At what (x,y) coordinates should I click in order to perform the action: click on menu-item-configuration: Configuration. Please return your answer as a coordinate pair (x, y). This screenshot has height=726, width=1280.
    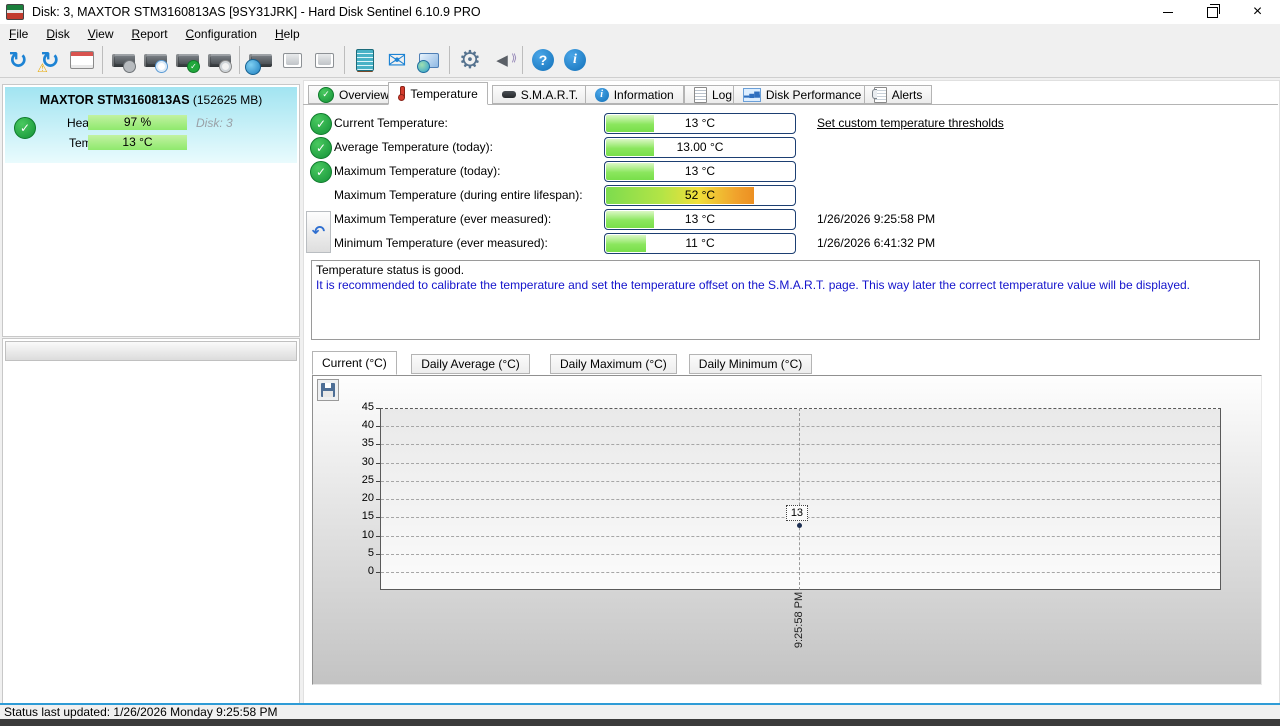
    Looking at the image, I should click on (221, 34).